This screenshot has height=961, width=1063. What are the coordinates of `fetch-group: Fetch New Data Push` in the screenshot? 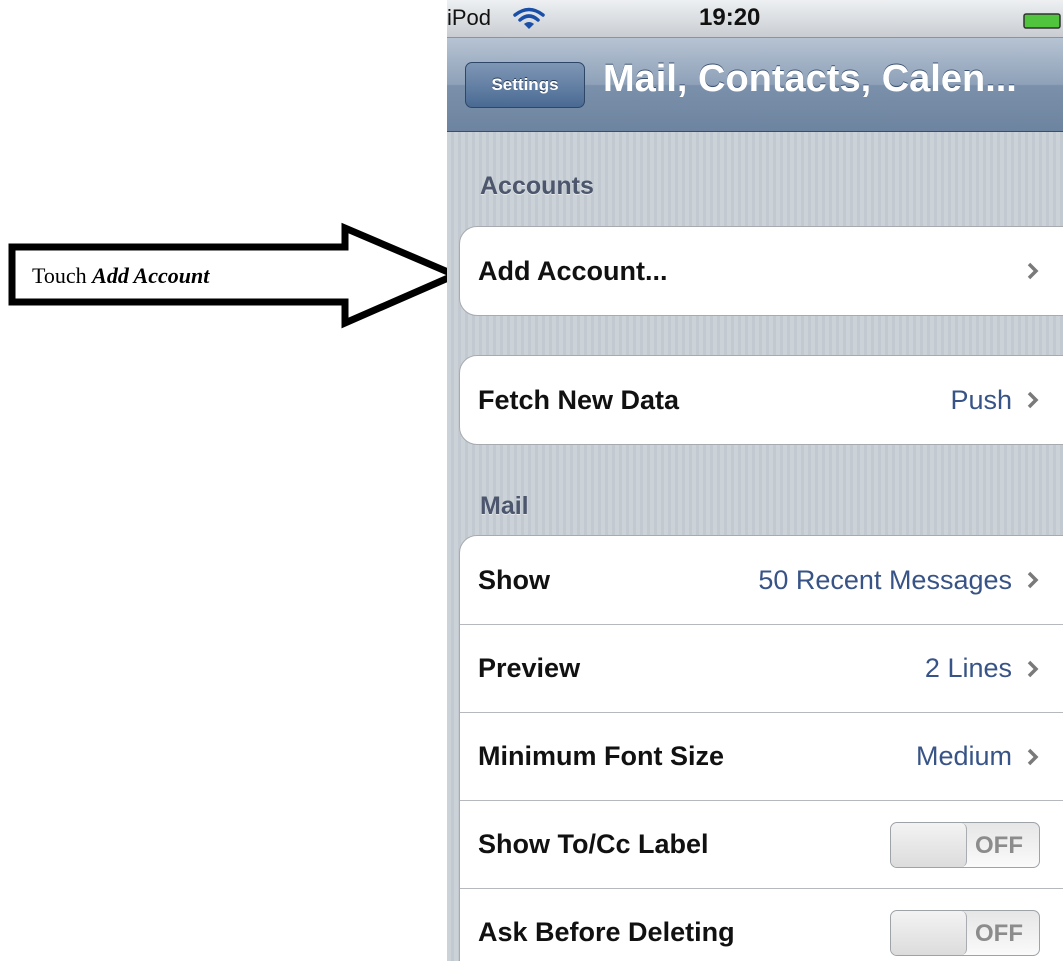 It's located at (761, 400).